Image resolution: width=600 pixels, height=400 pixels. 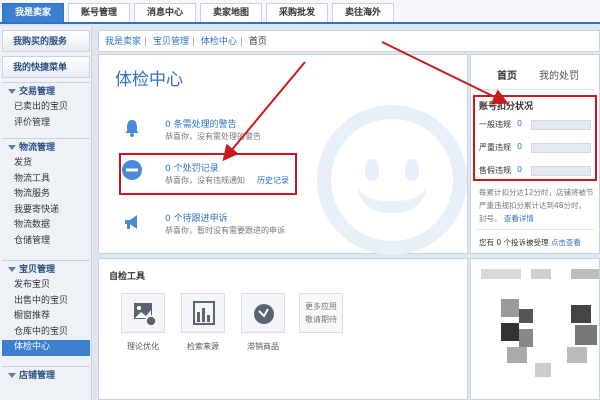 I want to click on annotation-arrows, so click(x=365, y=101).